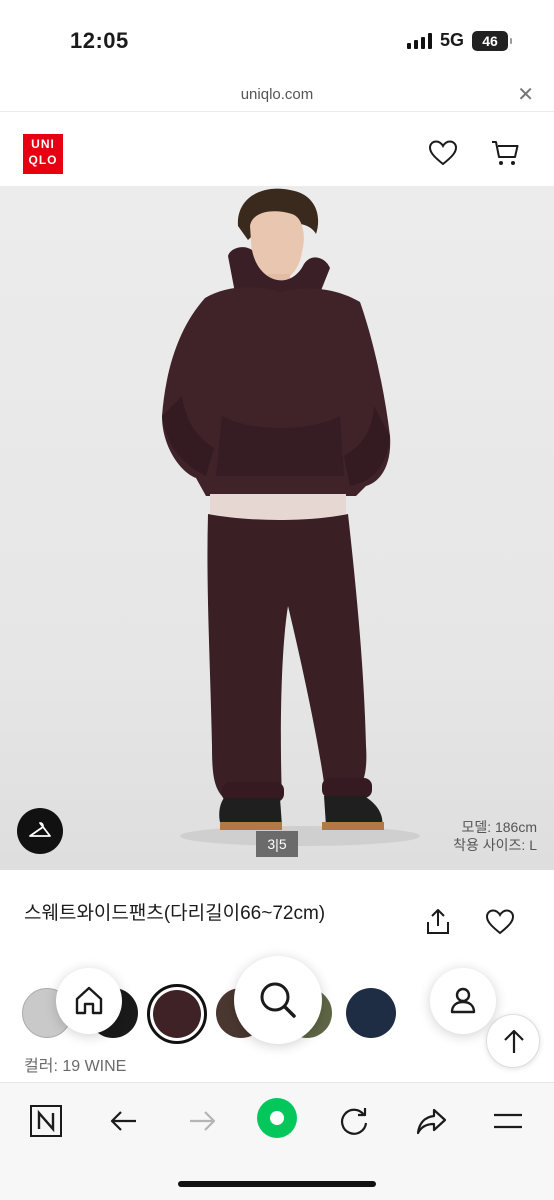  I want to click on model-info: 모델: 186cm 착용 사이즈: L, so click(495, 836).